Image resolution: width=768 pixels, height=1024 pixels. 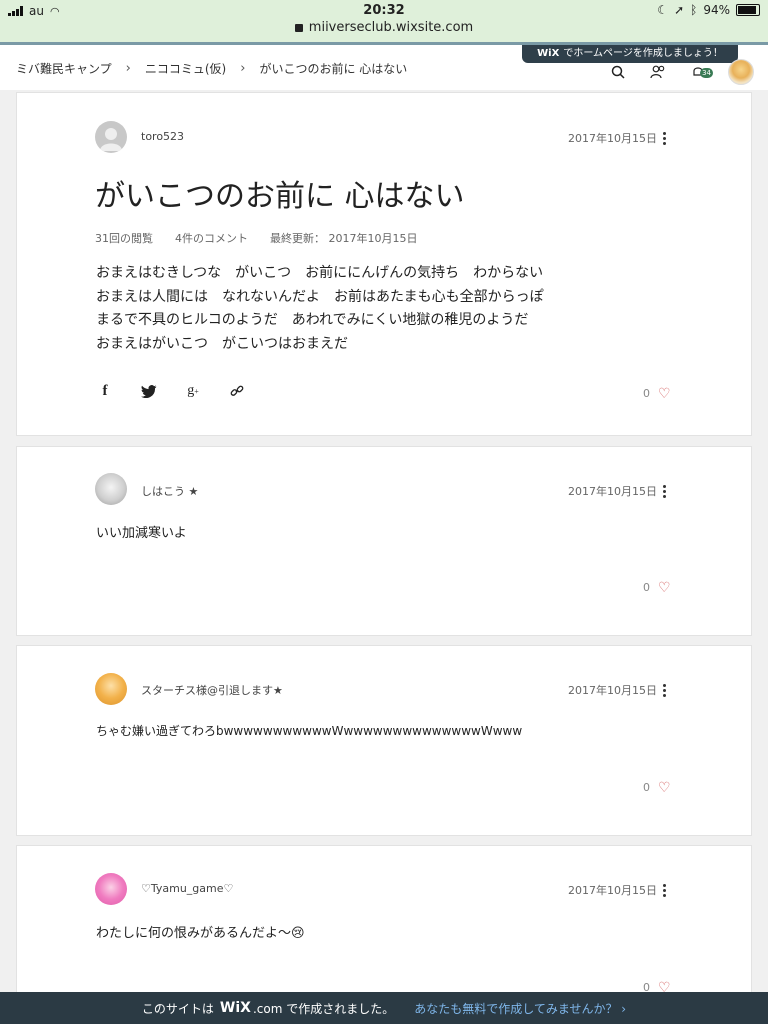 What do you see at coordinates (681, 72) in the screenshot?
I see `header-actions: 34` at bounding box center [681, 72].